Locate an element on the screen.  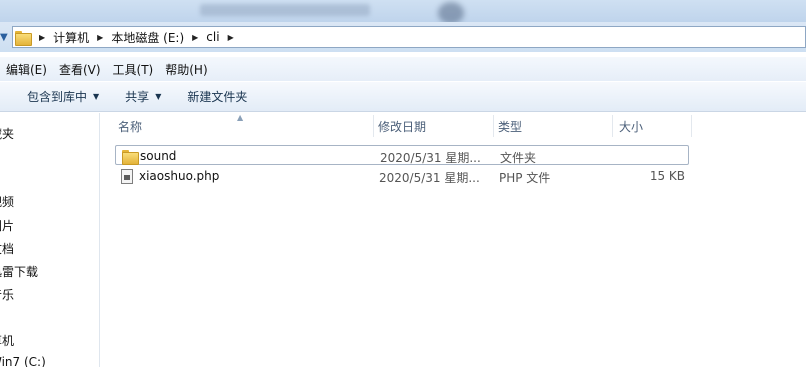
share-button: 共享 ▼ is located at coordinates (142, 96).